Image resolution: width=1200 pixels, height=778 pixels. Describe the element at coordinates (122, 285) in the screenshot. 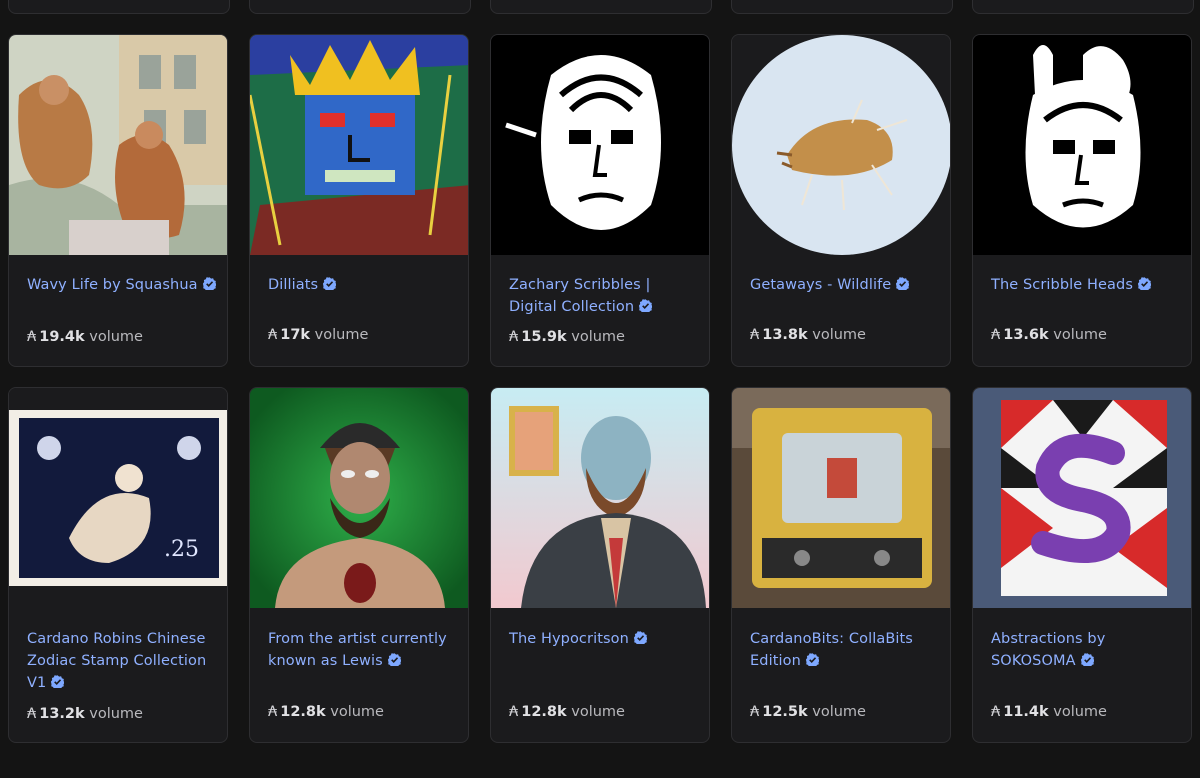

I see `collection-name: Wavy Life by Squashua` at that location.